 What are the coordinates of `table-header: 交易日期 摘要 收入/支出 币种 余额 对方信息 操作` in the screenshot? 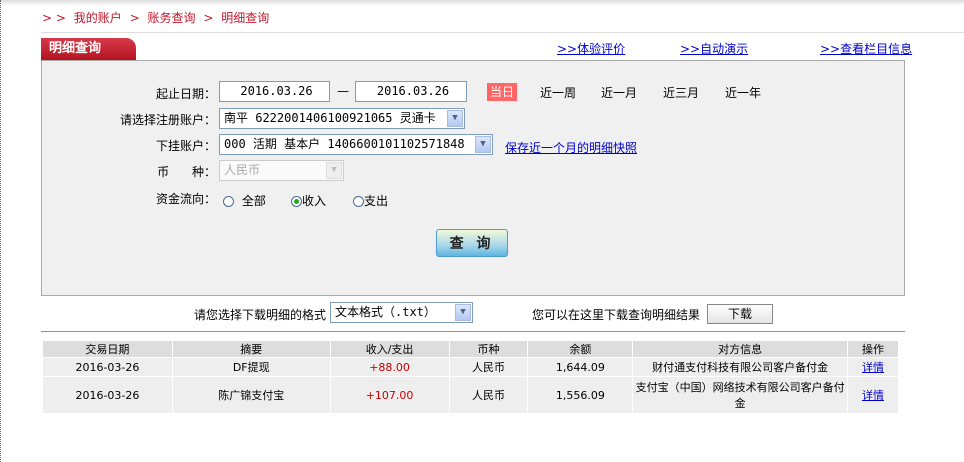 It's located at (470, 349).